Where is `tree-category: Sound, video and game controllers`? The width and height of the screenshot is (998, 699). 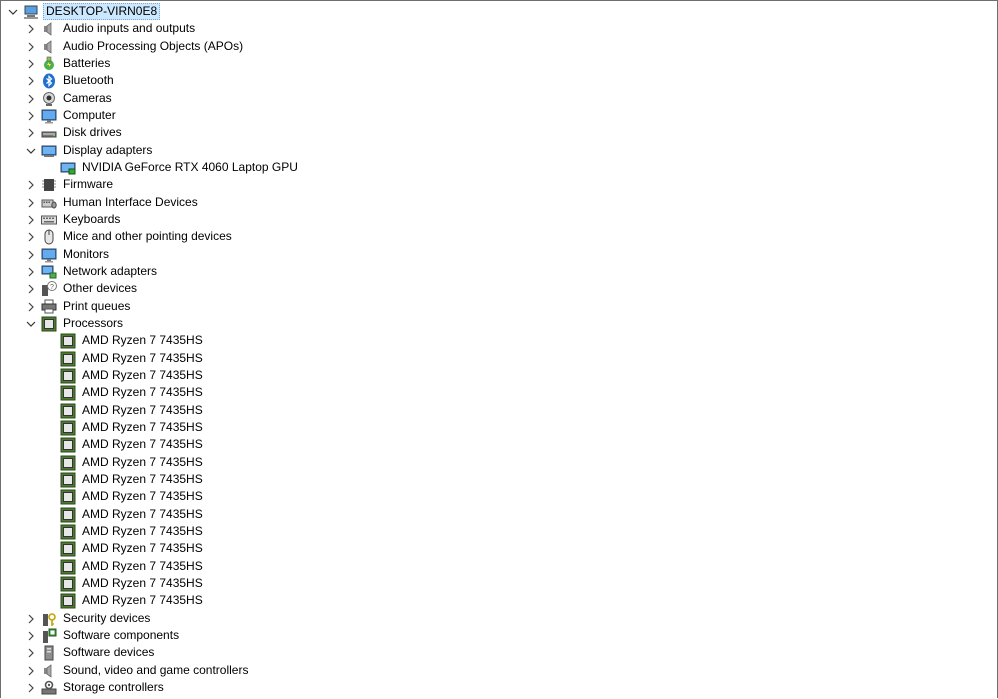 tree-category: Sound, video and game controllers is located at coordinates (139, 670).